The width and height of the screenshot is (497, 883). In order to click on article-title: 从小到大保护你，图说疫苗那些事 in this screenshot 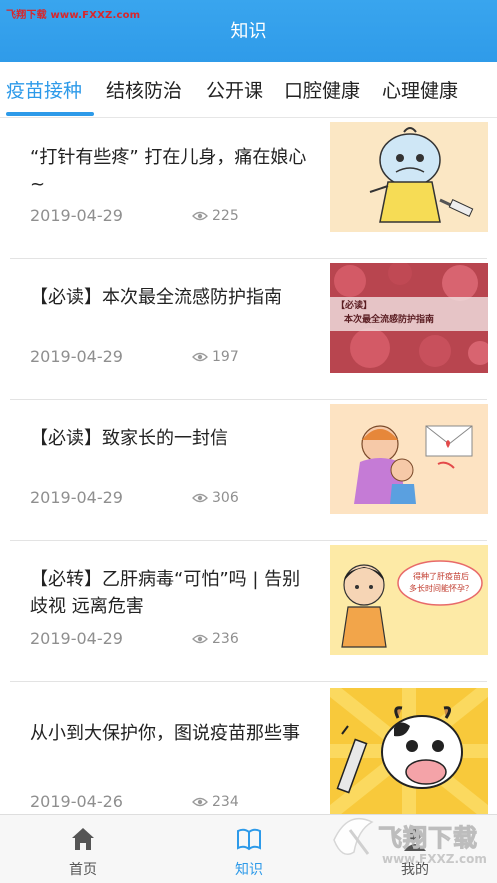, I will do `click(165, 733)`.